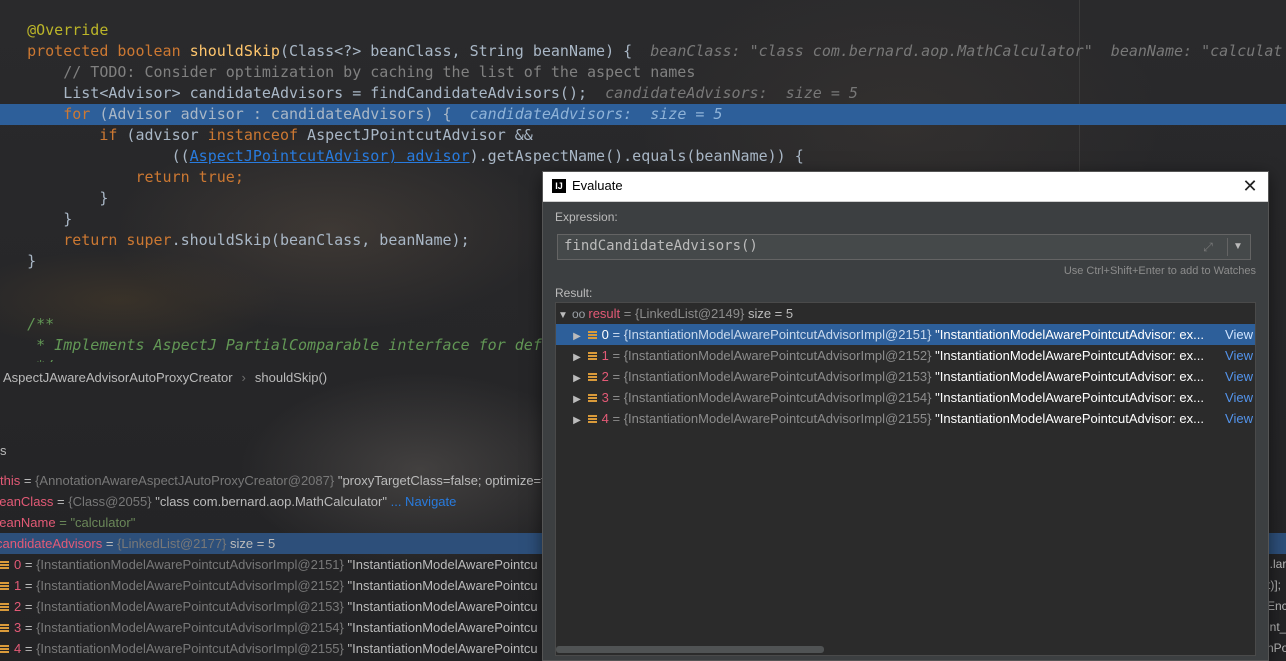 This screenshot has height=661, width=1286. I want to click on variable-value: "proxyTargetClass=false; optimize=f, so click(441, 480).